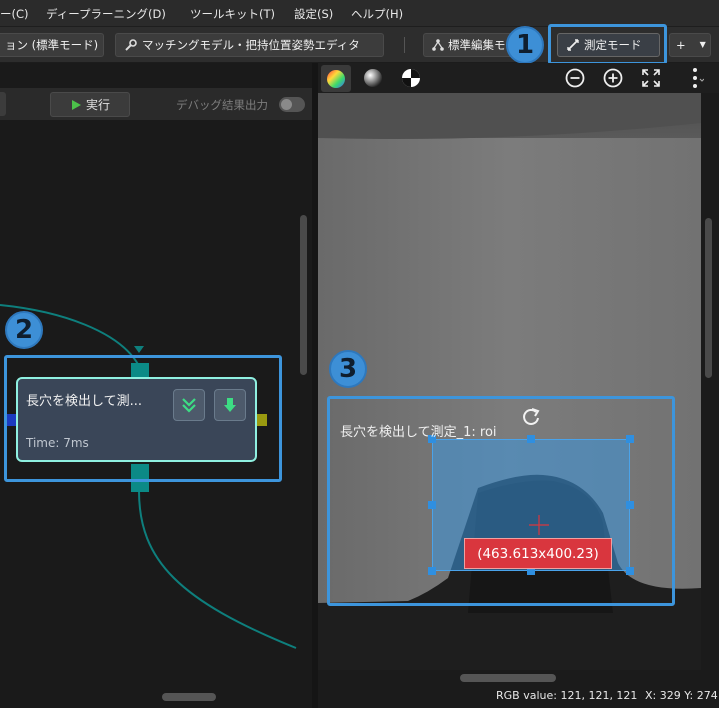  Describe the element at coordinates (189, 697) in the screenshot. I see `left-horizontal-scrollbar` at that location.